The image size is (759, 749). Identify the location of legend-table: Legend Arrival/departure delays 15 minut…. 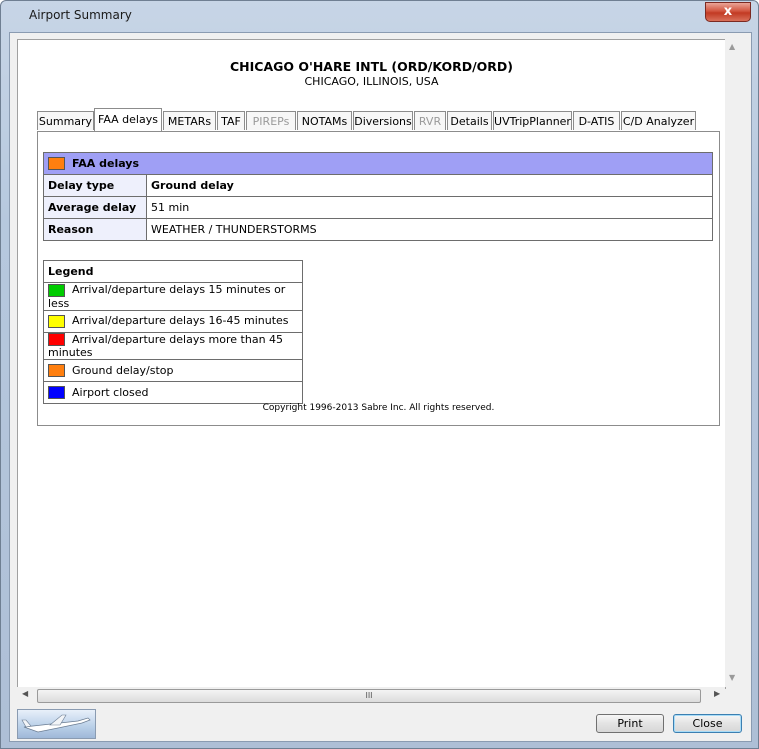
(173, 332).